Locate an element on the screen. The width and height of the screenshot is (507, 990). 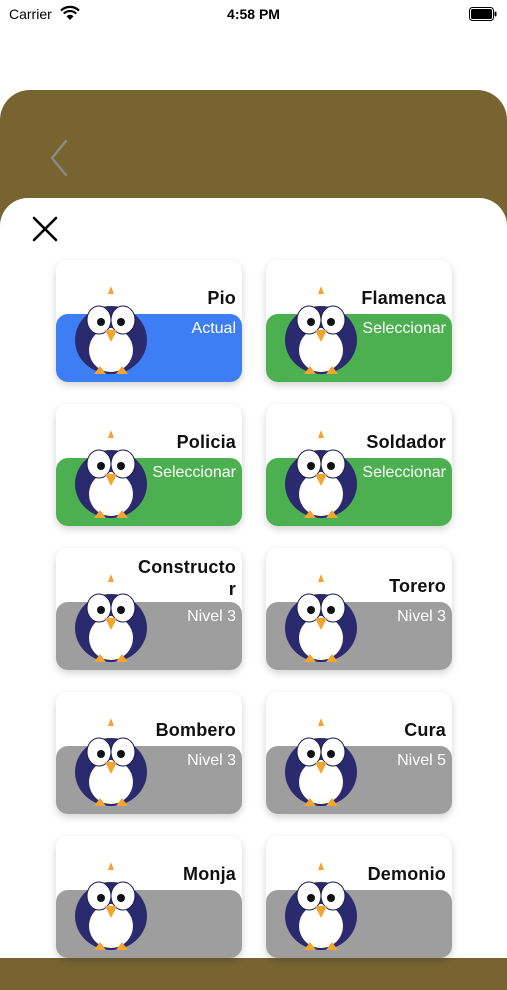
penguin-monja-icon is located at coordinates (111, 903).